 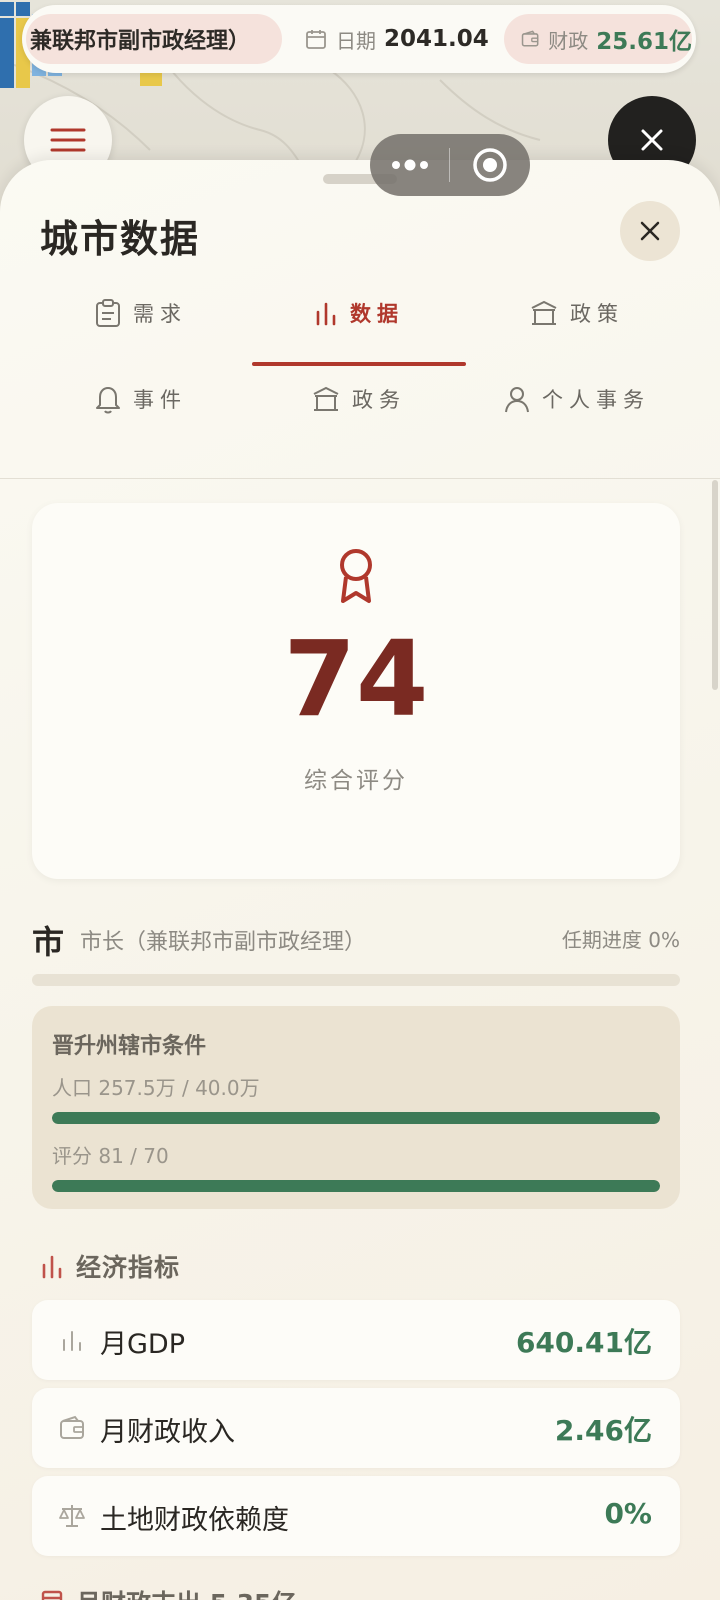 What do you see at coordinates (156, 1088) in the screenshot?
I see `population-condition-text: 人口 257.5万 / 40.0万` at bounding box center [156, 1088].